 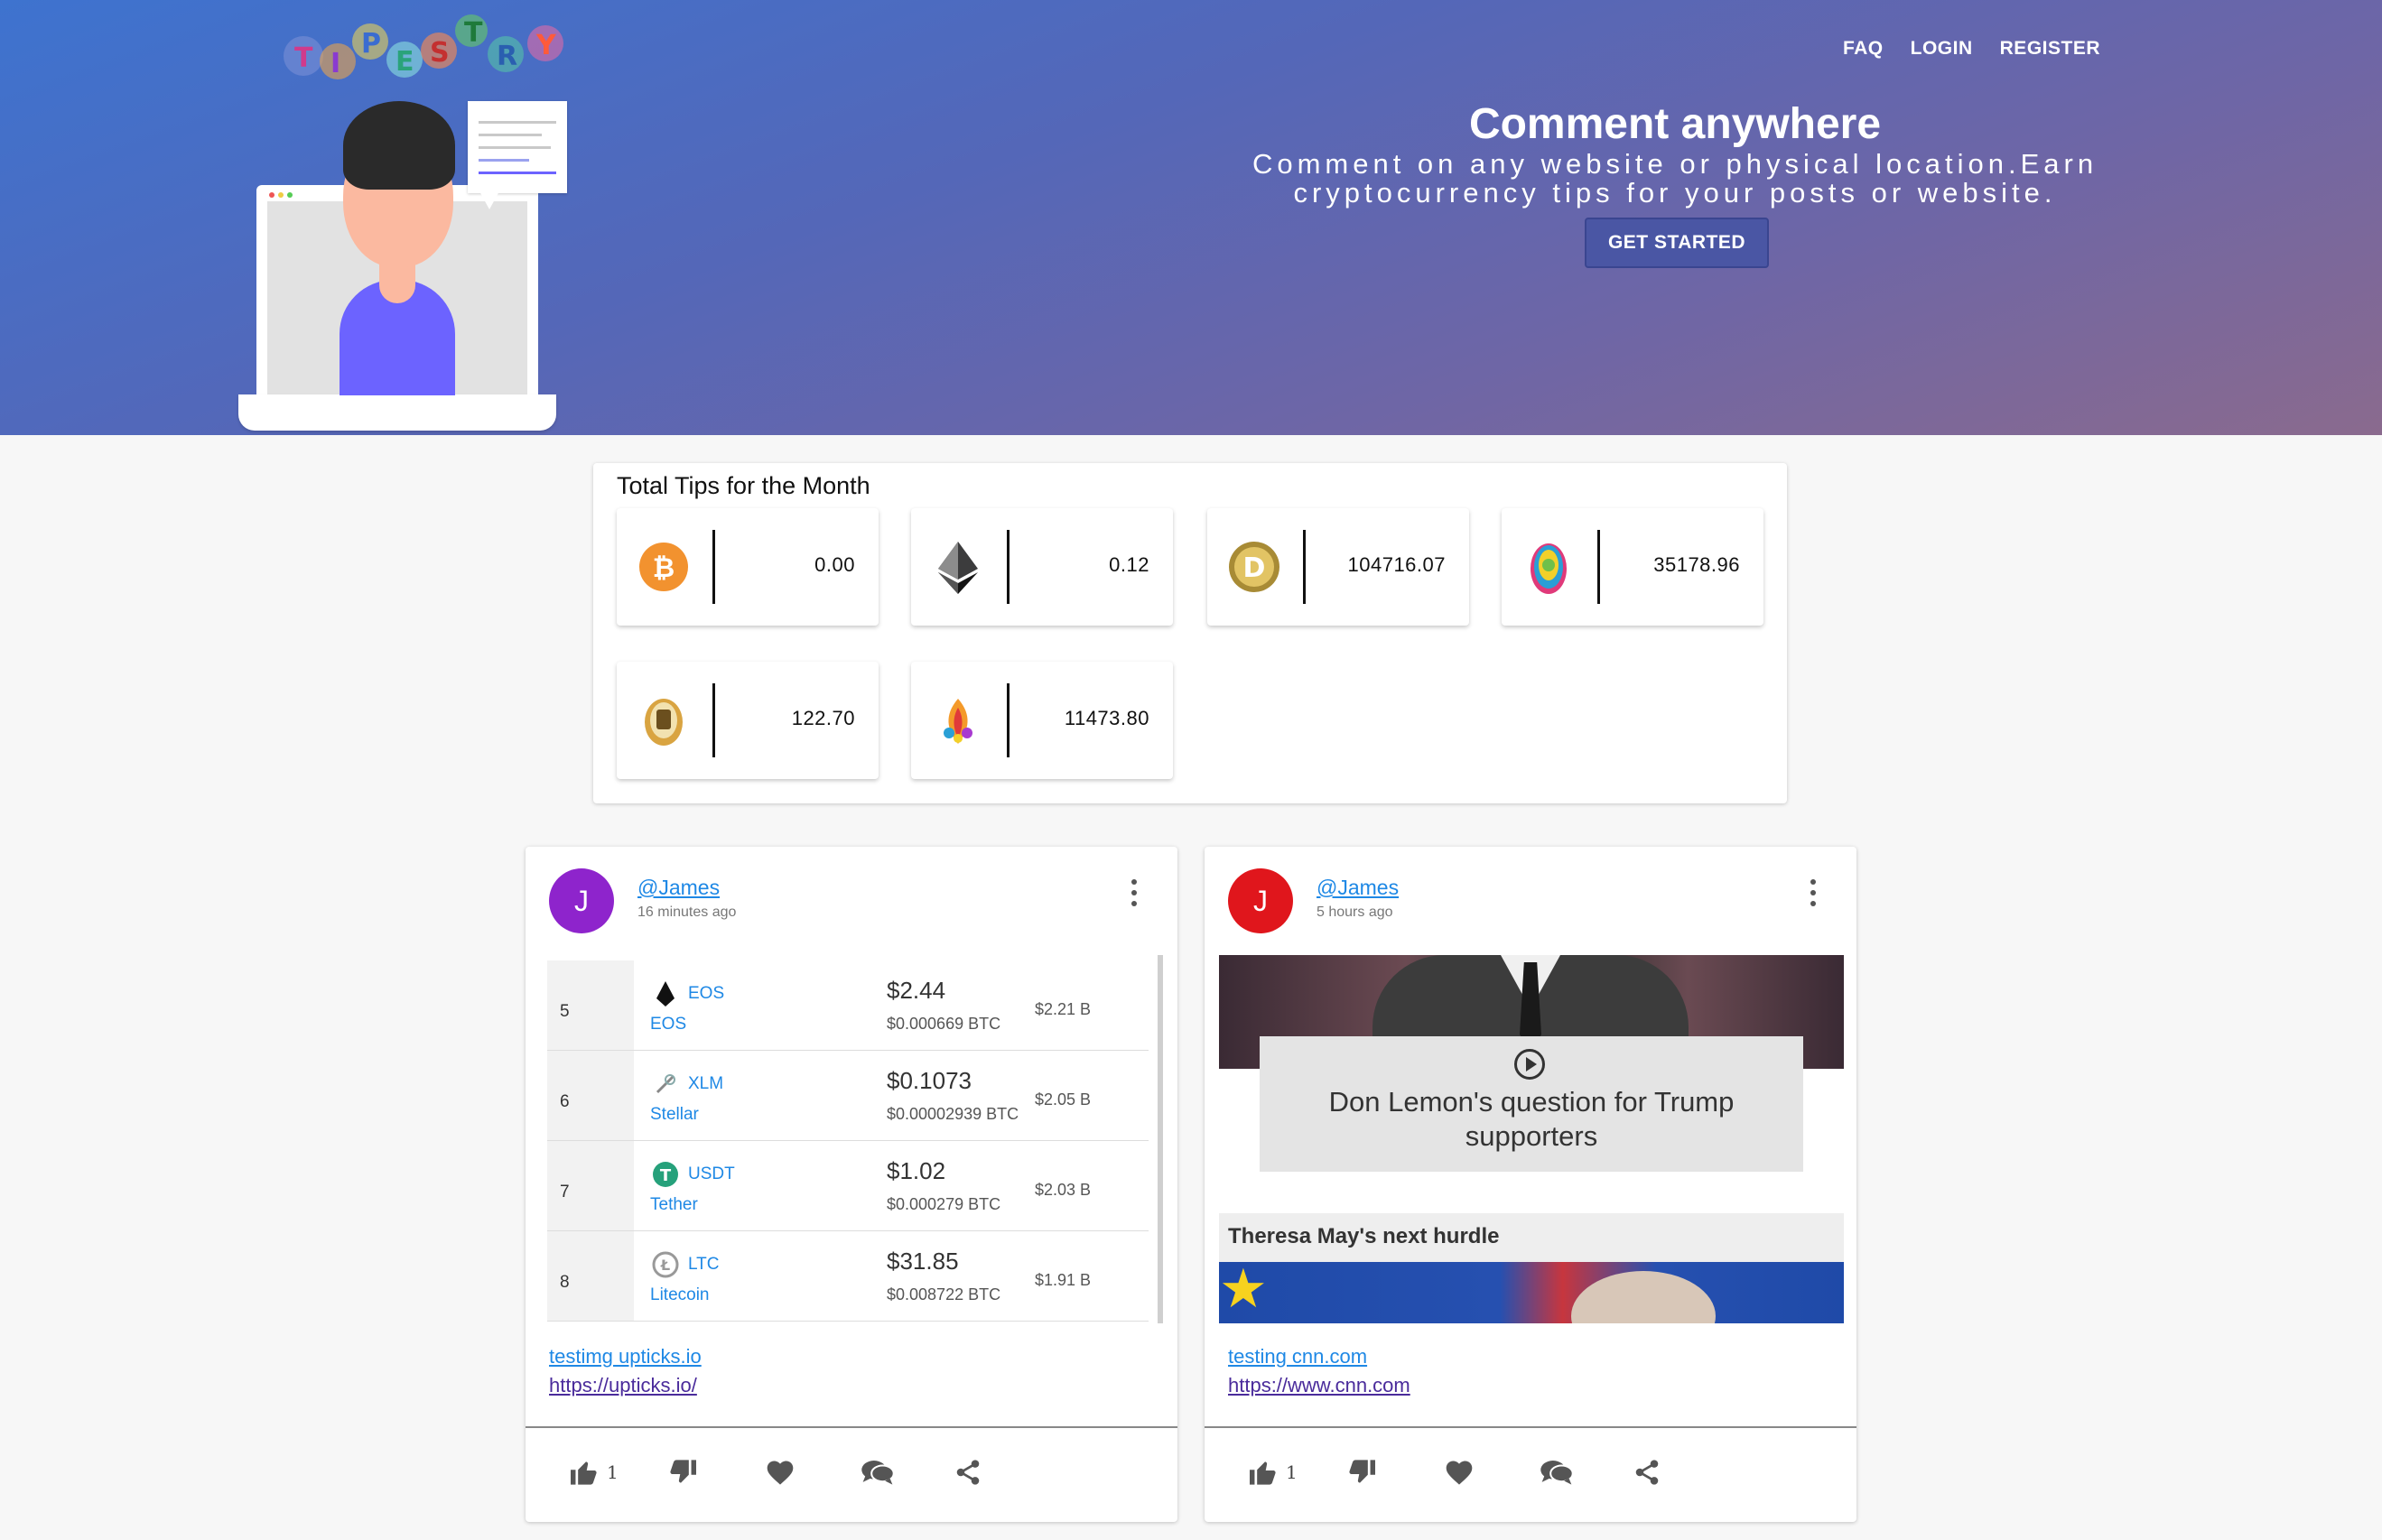 I want to click on post-url-link: https://www.cnn.com, so click(x=1319, y=1385).